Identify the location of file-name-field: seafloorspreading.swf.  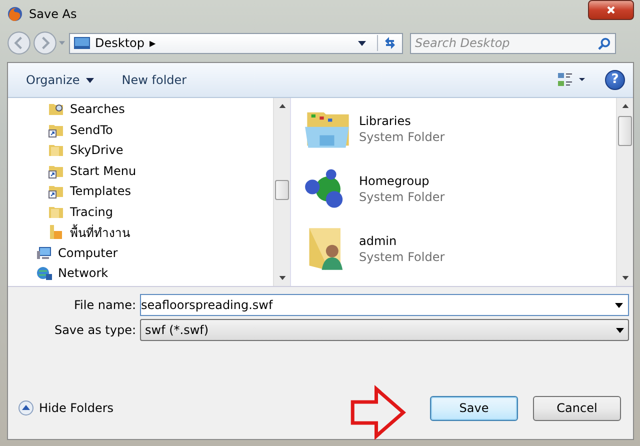
(384, 305).